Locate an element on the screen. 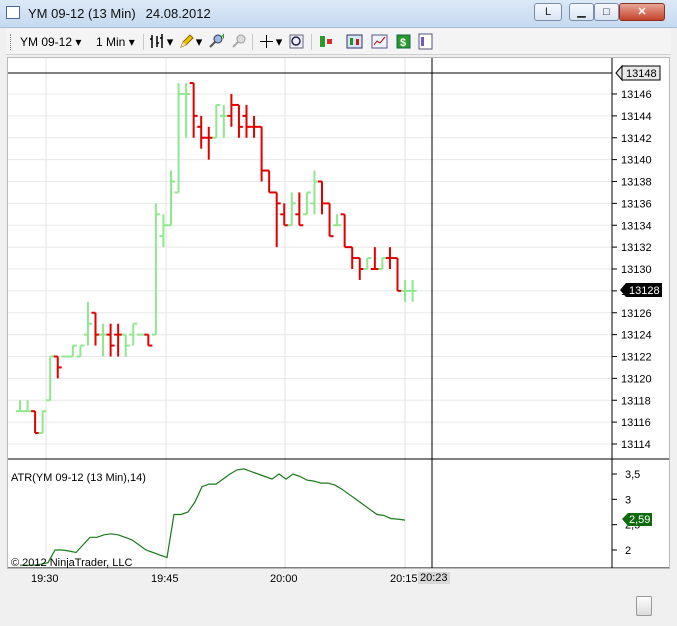 The width and height of the screenshot is (677, 626). money-icon: $ is located at coordinates (403, 41).